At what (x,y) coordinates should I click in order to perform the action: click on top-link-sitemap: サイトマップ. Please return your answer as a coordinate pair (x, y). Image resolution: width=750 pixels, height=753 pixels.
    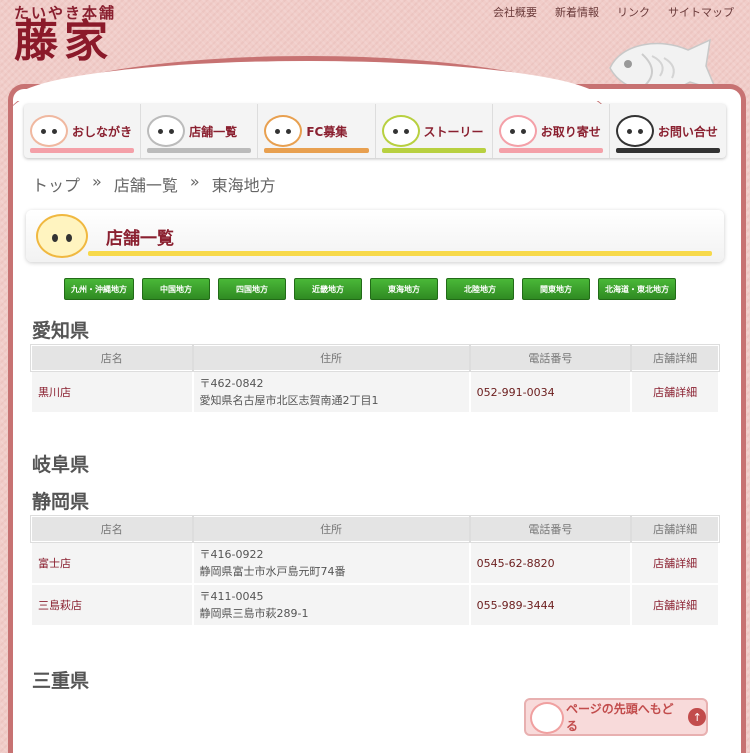
    Looking at the image, I should click on (701, 12).